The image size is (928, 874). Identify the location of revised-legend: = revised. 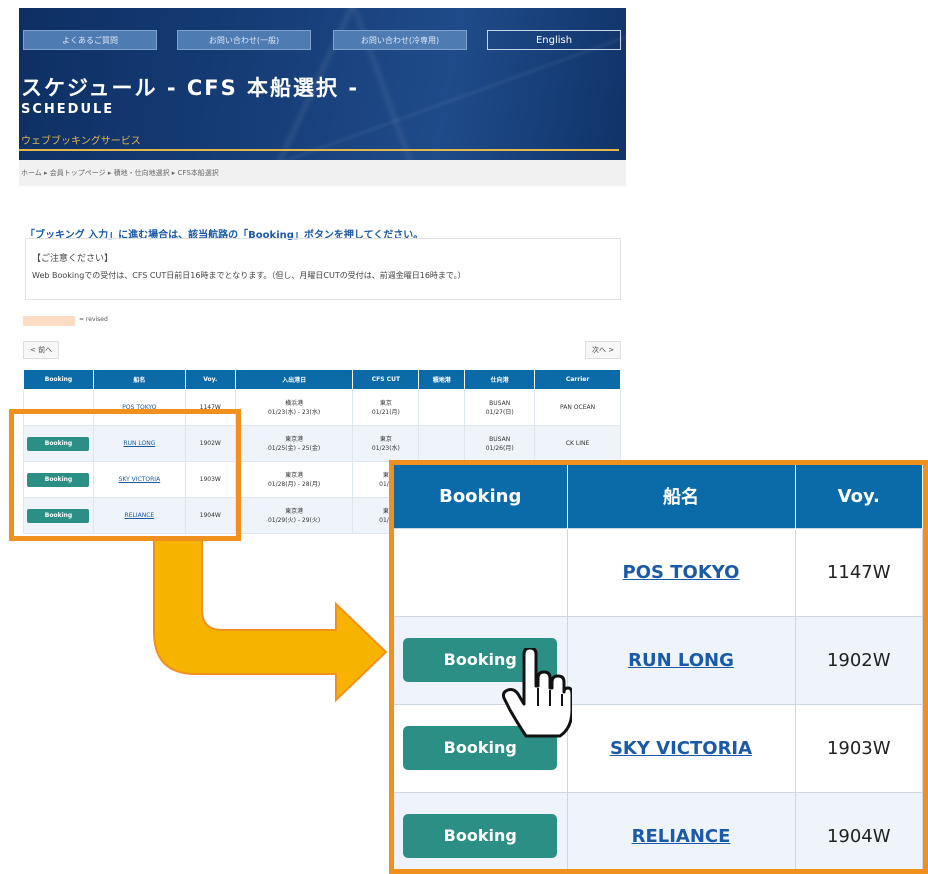
(93, 319).